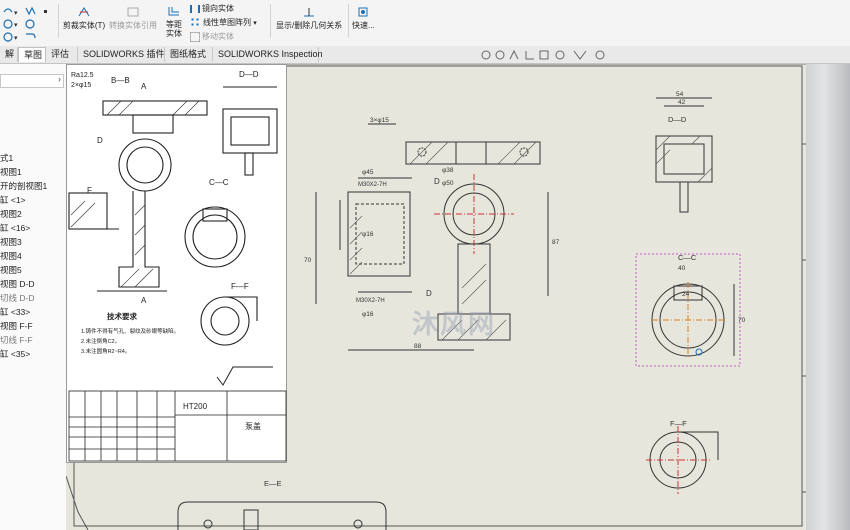  I want to click on convert-entities-label: 转换实体引用, so click(133, 25).